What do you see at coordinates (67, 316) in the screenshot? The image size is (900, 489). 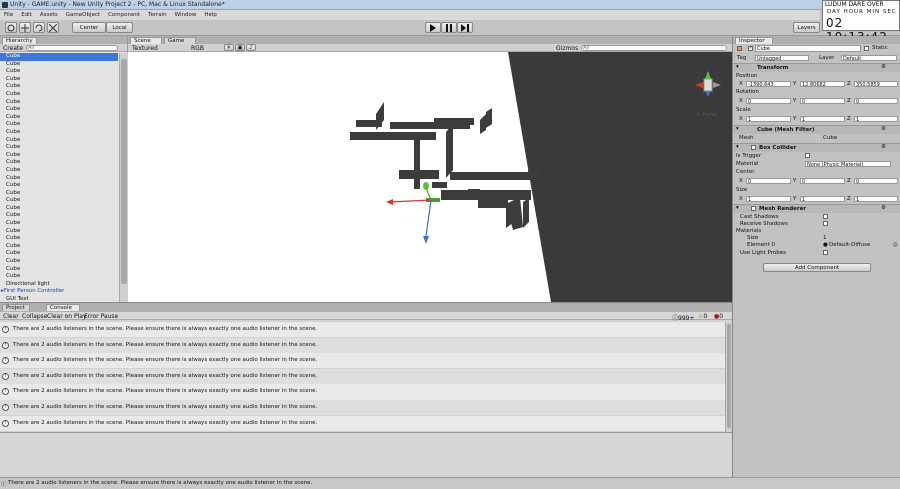 I see `clear-on-play-button: Clear on Play` at bounding box center [67, 316].